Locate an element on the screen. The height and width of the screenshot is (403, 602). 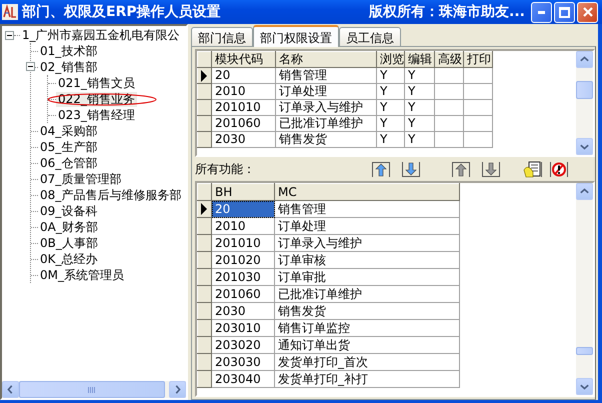
tree-item: 08_产品售后与维修服务部 is located at coordinates (111, 195).